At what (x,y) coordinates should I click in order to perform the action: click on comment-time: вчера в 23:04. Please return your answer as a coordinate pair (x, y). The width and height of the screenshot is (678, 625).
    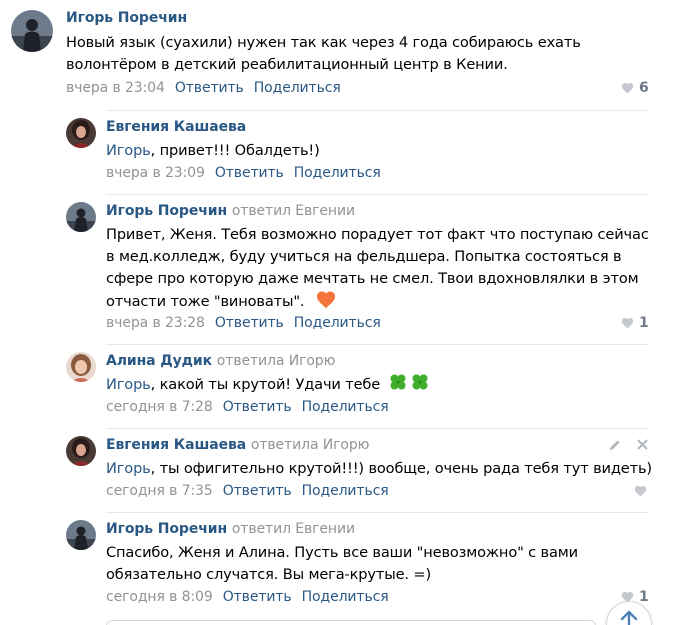
    Looking at the image, I should click on (115, 88).